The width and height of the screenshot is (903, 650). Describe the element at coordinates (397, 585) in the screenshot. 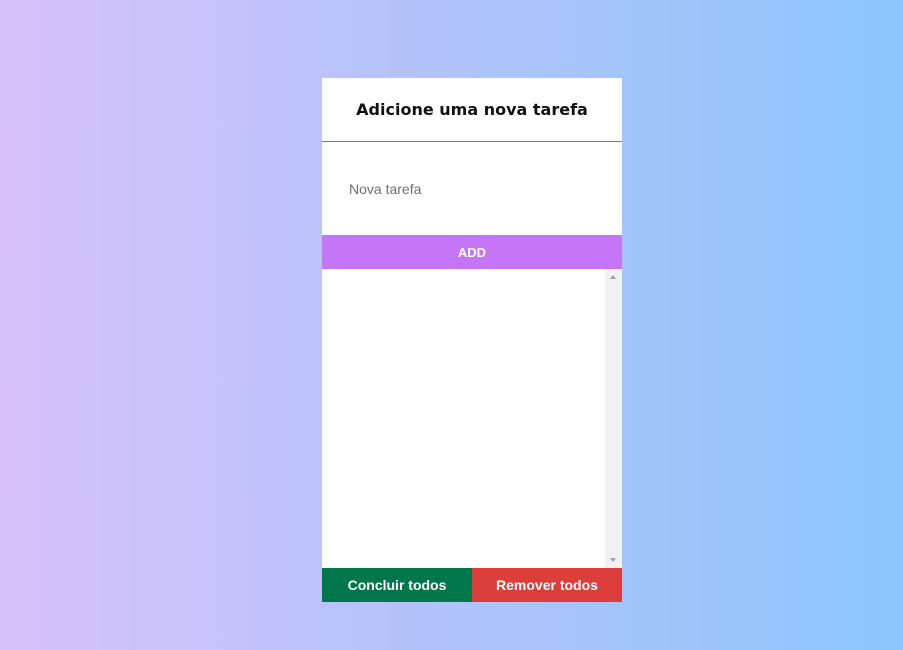

I see `complete-all-button: Concluir todos` at that location.